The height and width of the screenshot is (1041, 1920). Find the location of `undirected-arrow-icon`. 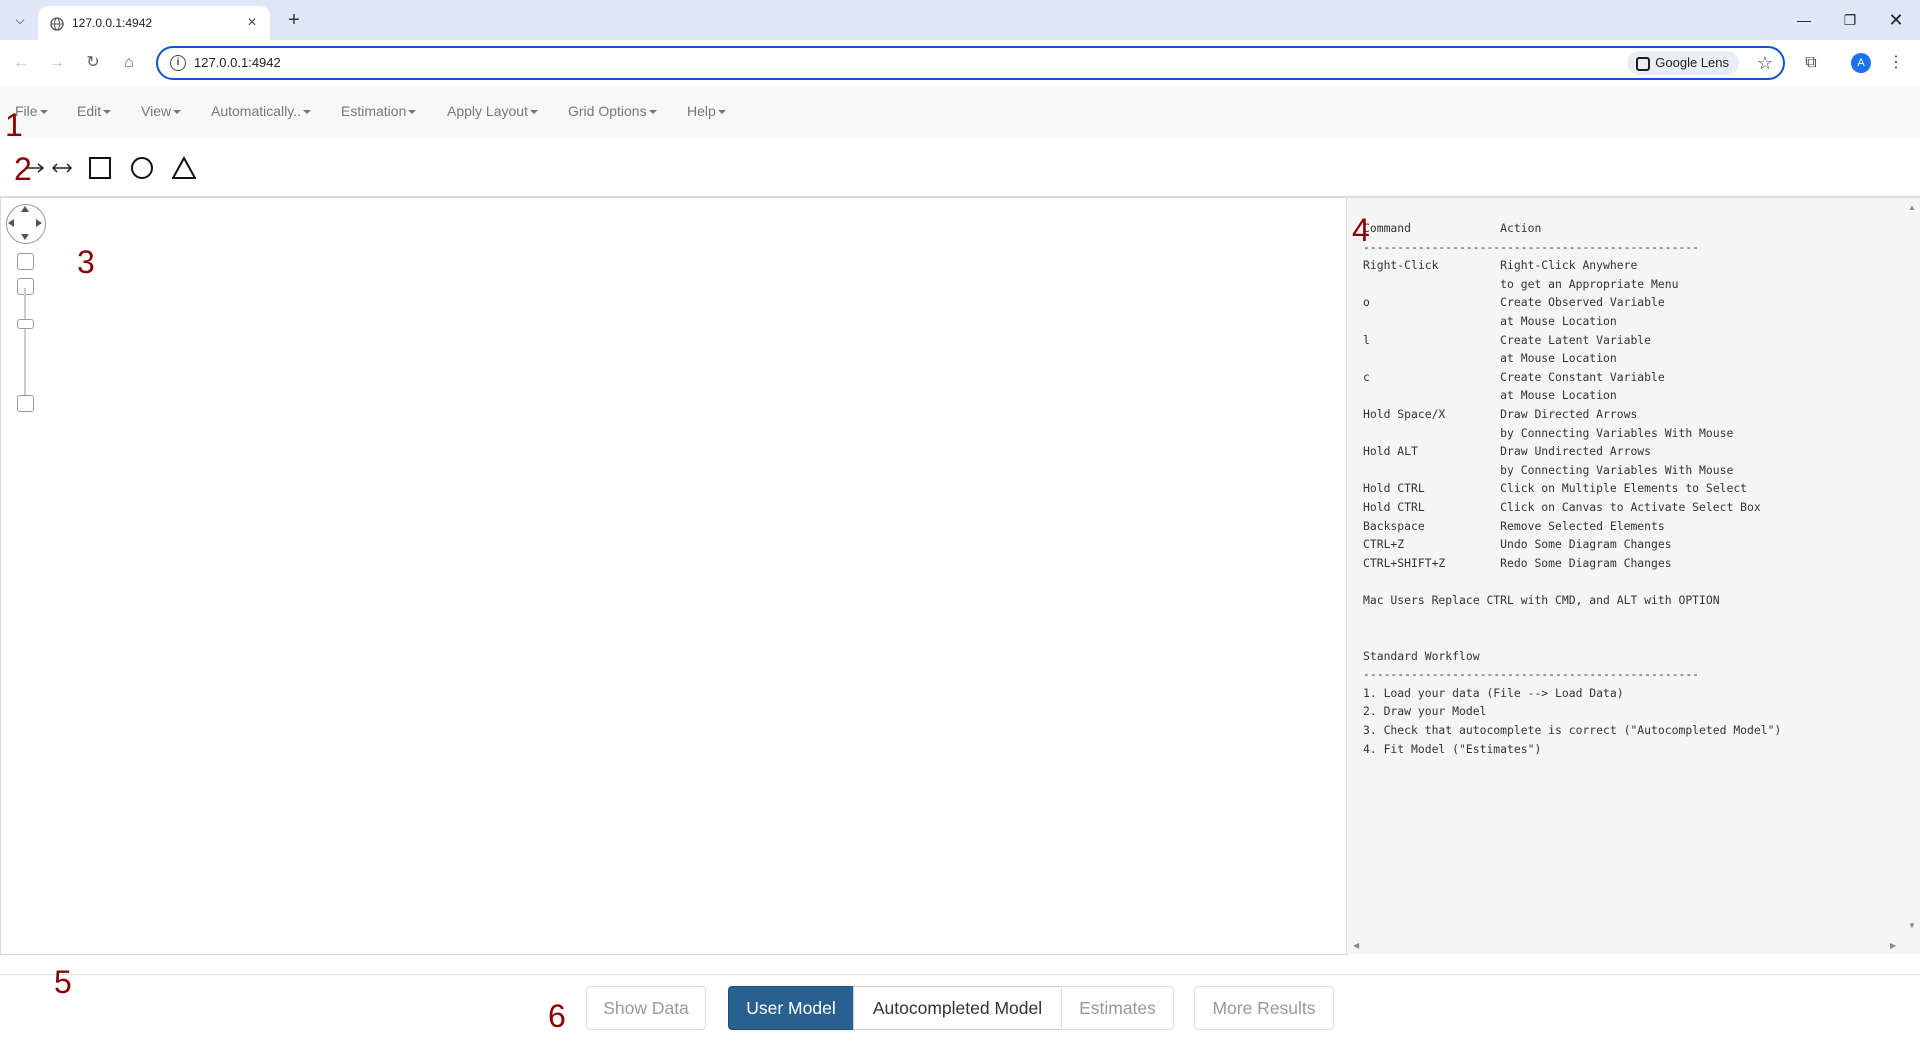

undirected-arrow-icon is located at coordinates (62, 168).